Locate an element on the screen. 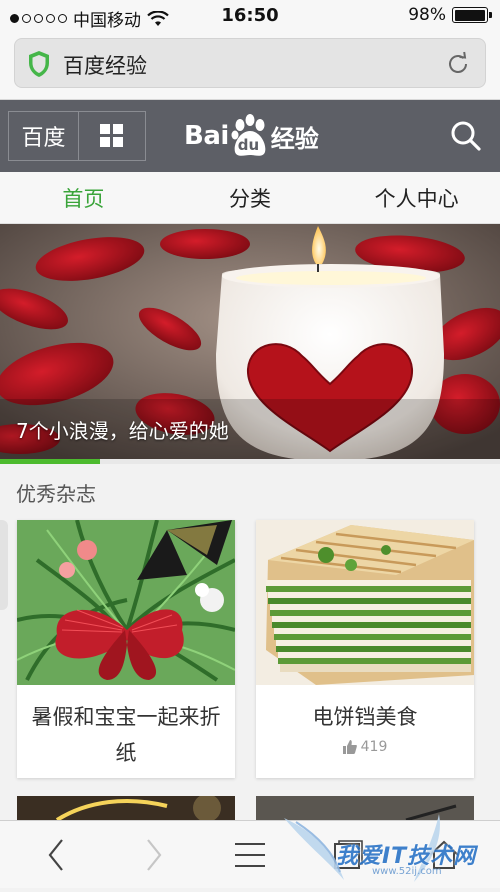  baidu-home-link: 百度 is located at coordinates (44, 136).